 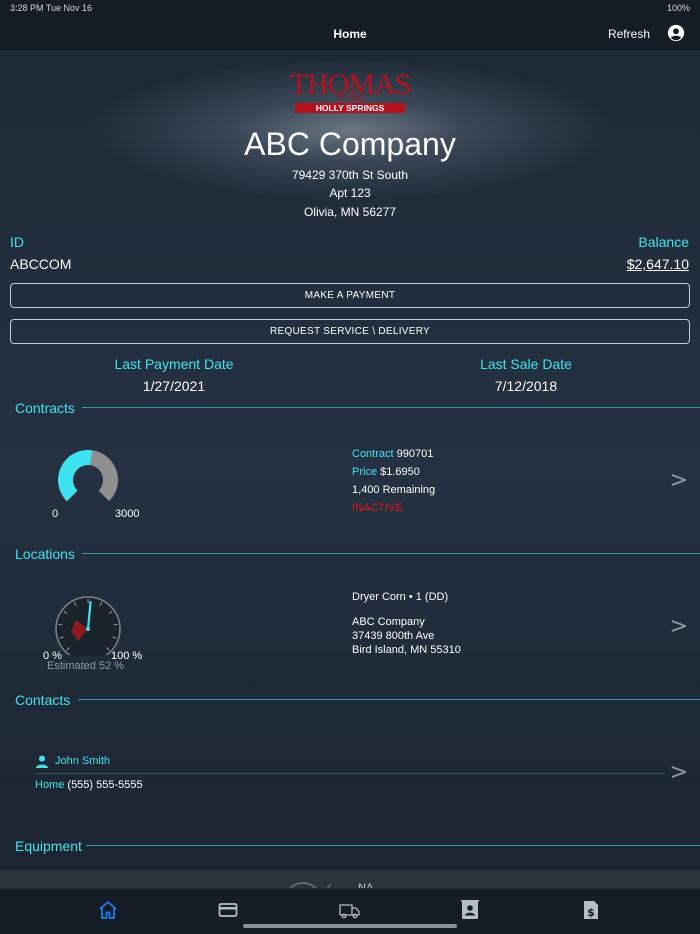 What do you see at coordinates (42, 761) in the screenshot?
I see `person-icon` at bounding box center [42, 761].